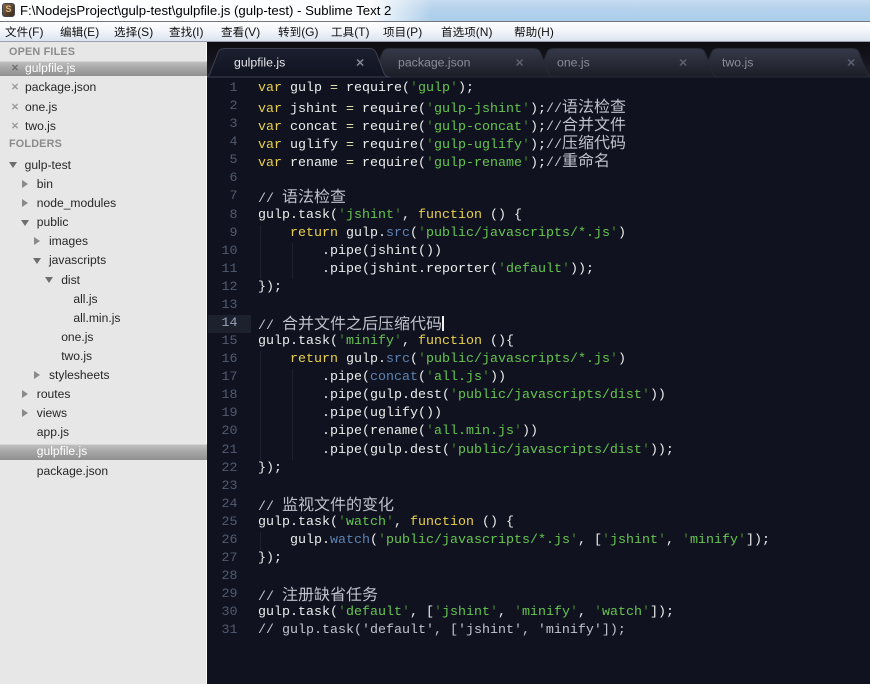  What do you see at coordinates (259, 63) in the screenshot?
I see `svg-text: gulpfile.js` at bounding box center [259, 63].